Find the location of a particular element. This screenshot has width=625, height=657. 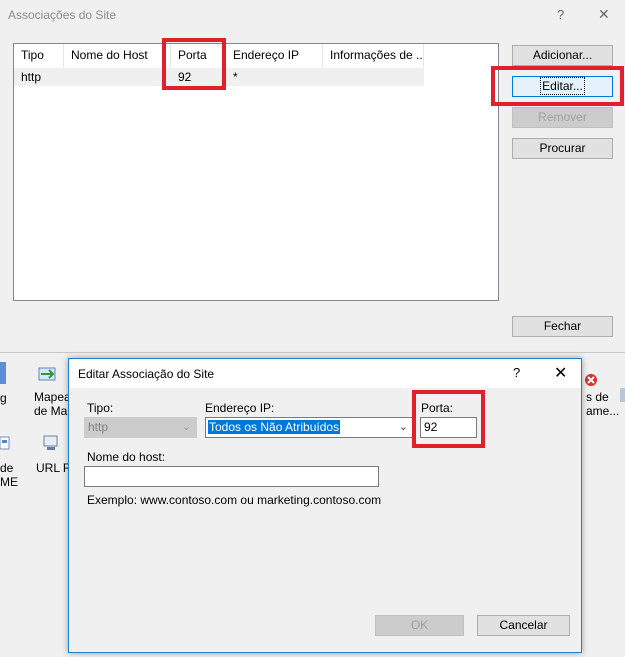

feature-label-cut-3: ME is located at coordinates (9, 482).